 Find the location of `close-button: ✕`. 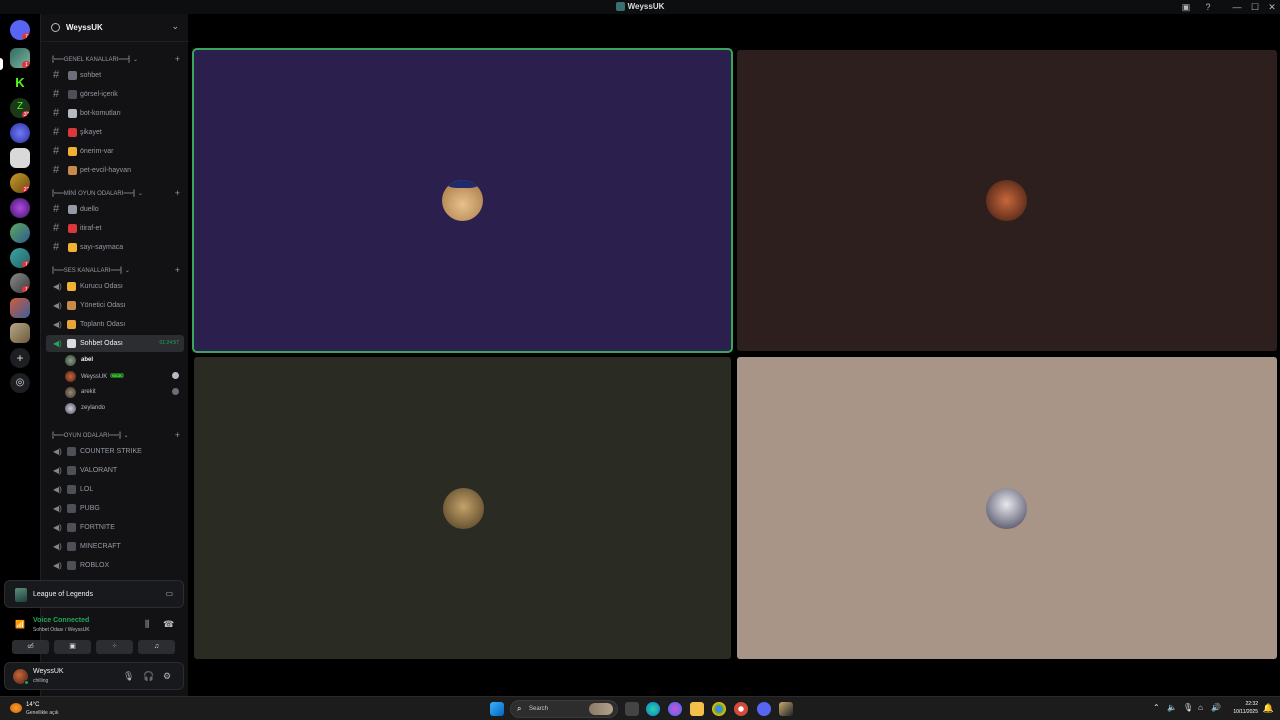

close-button: ✕ is located at coordinates (1272, 7).